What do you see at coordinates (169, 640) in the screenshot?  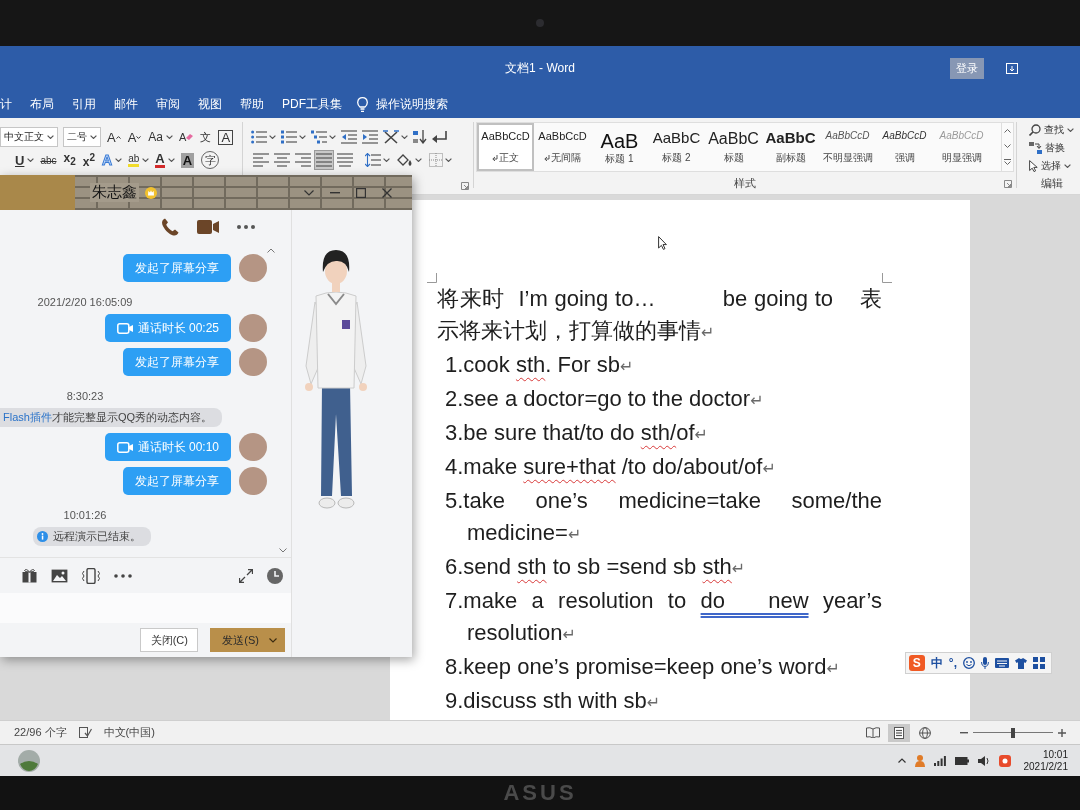 I see `close-button: 关闭(C)` at bounding box center [169, 640].